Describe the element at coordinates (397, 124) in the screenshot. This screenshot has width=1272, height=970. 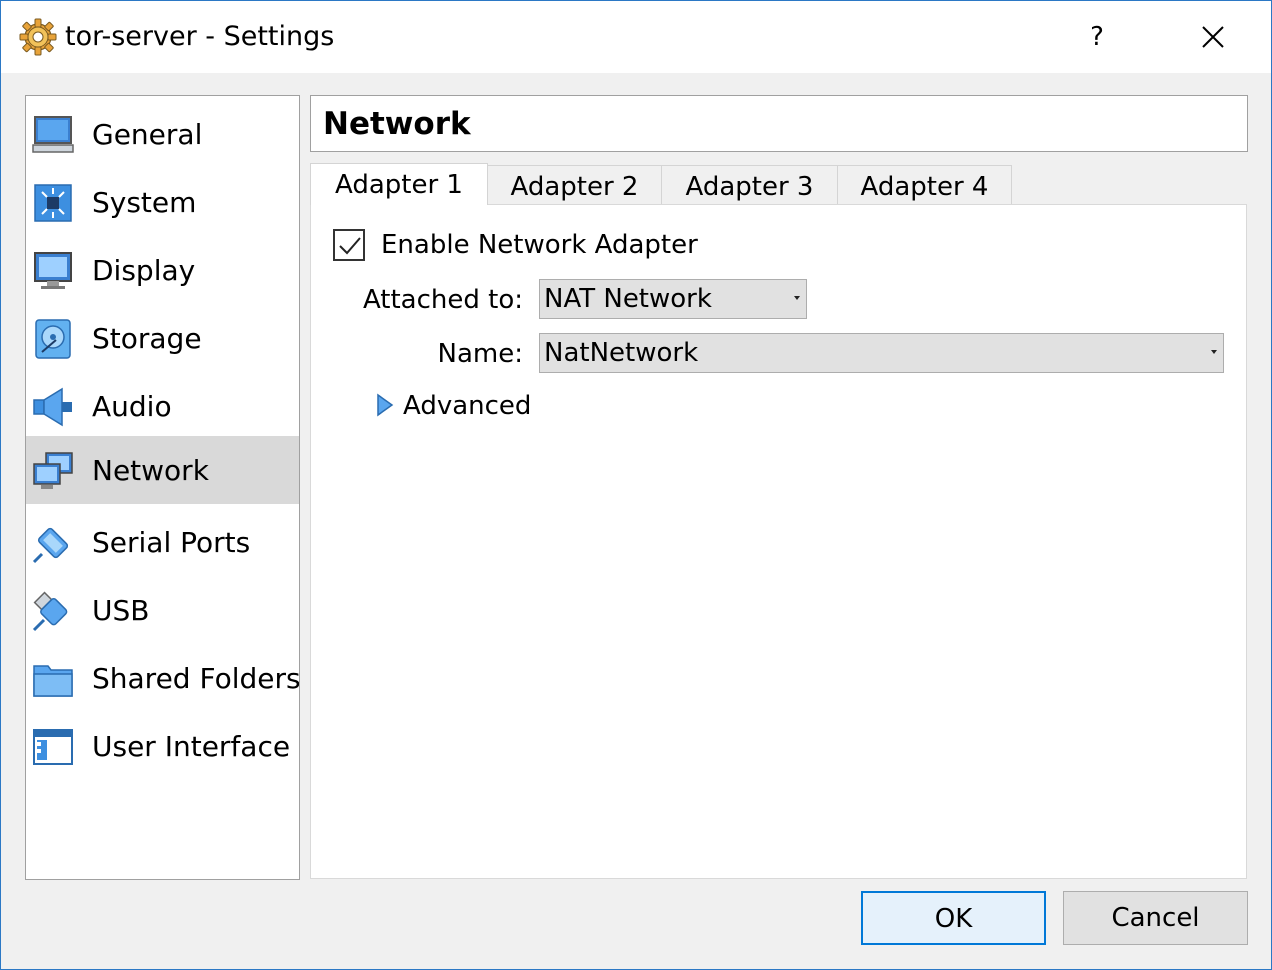
I see `page-title: Network` at that location.